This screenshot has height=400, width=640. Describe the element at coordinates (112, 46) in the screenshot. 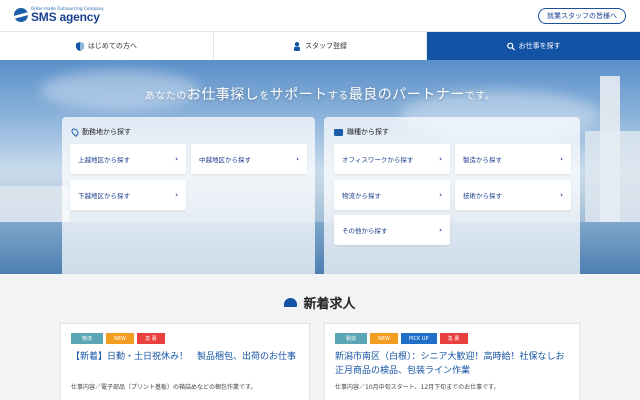

I see `tab-first-time-label: はじめての方へ` at that location.